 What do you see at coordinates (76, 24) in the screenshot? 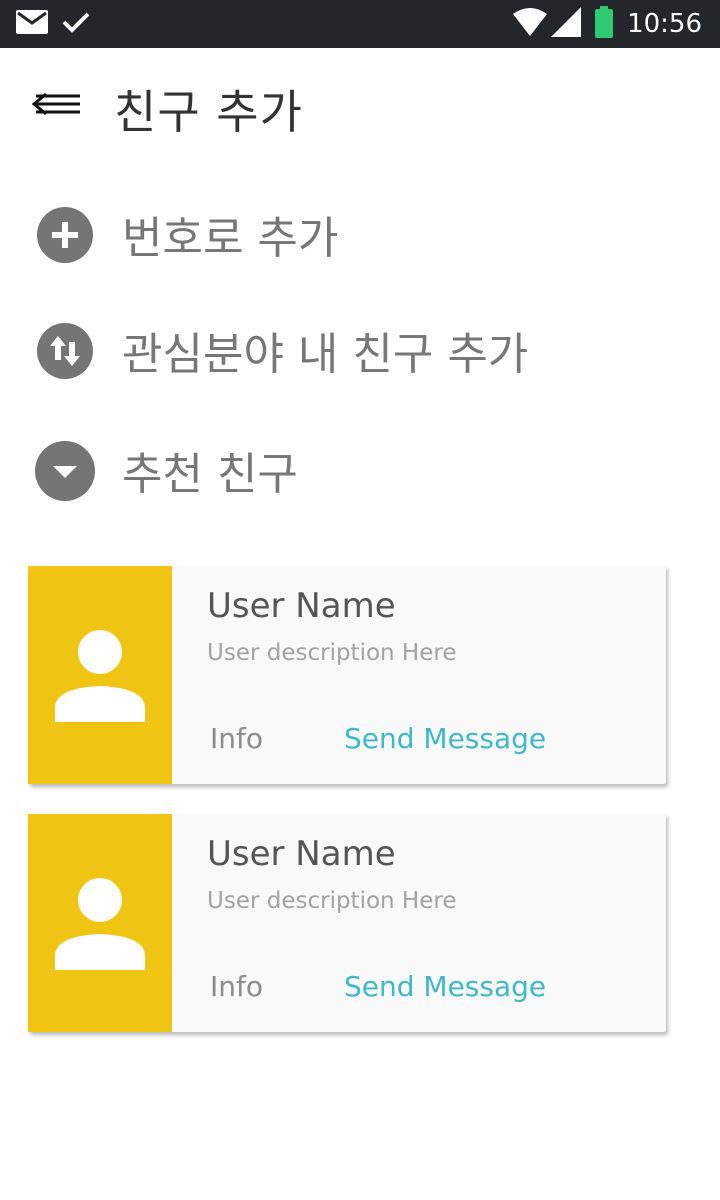
I see `check-icon` at bounding box center [76, 24].